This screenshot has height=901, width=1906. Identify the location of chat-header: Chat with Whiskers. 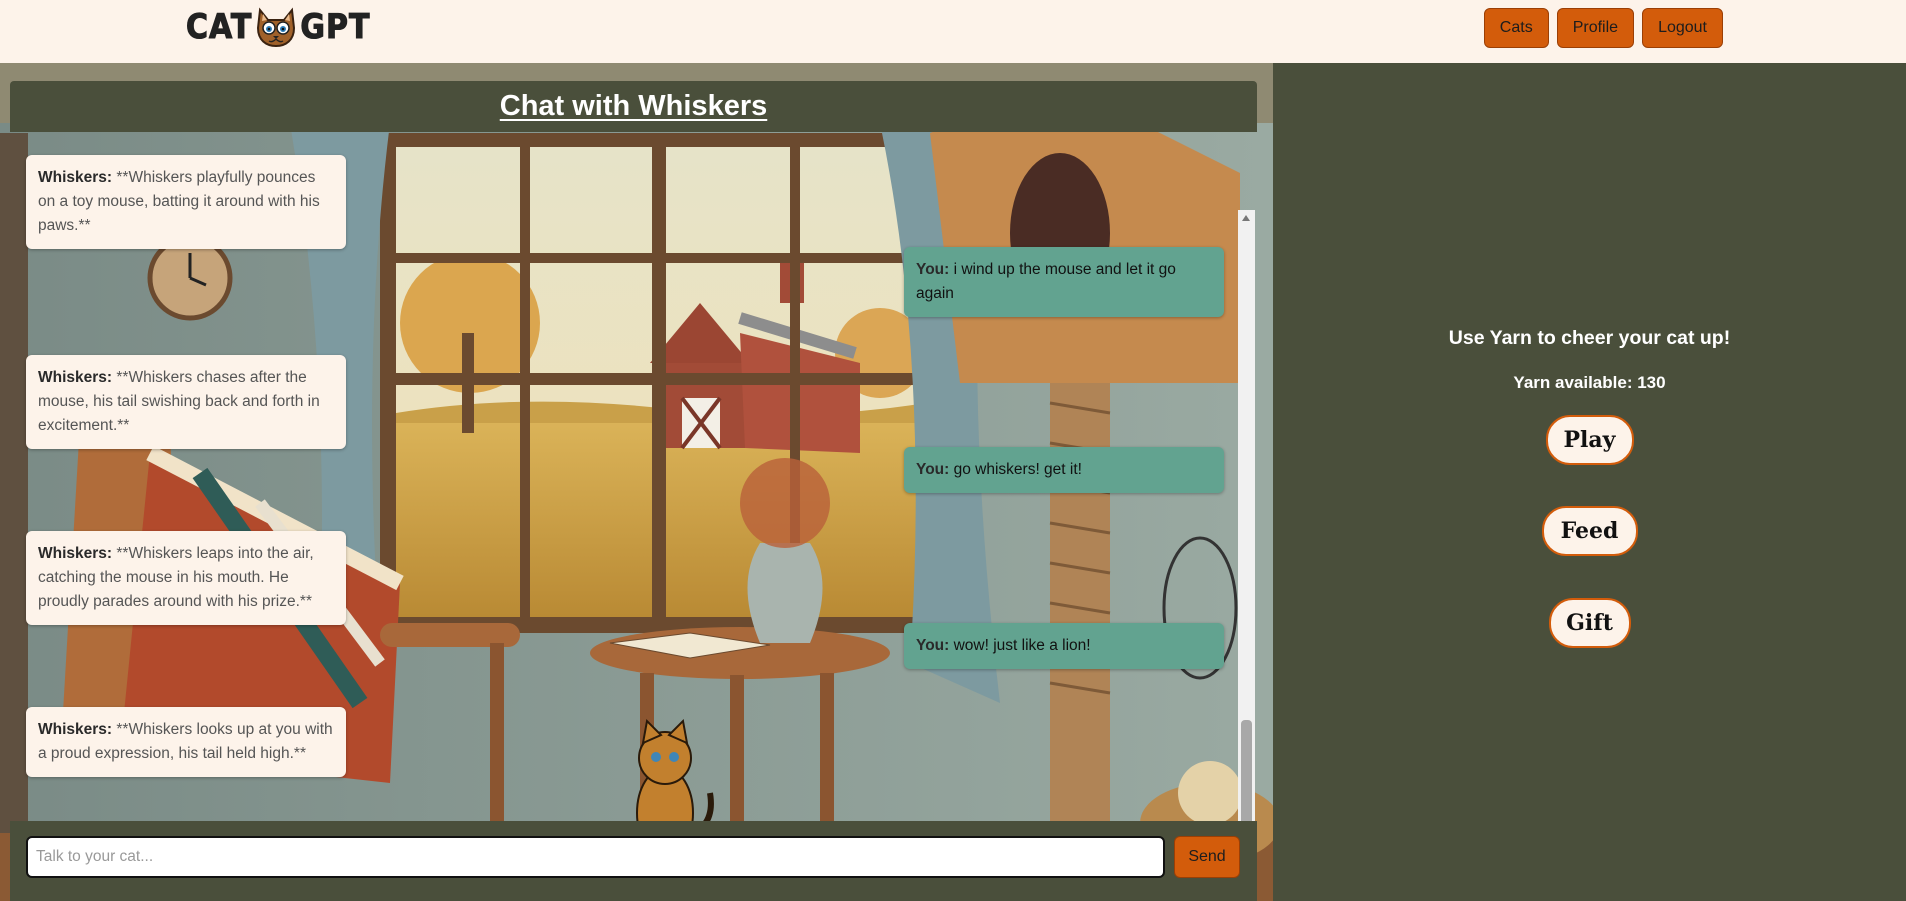
(633, 106).